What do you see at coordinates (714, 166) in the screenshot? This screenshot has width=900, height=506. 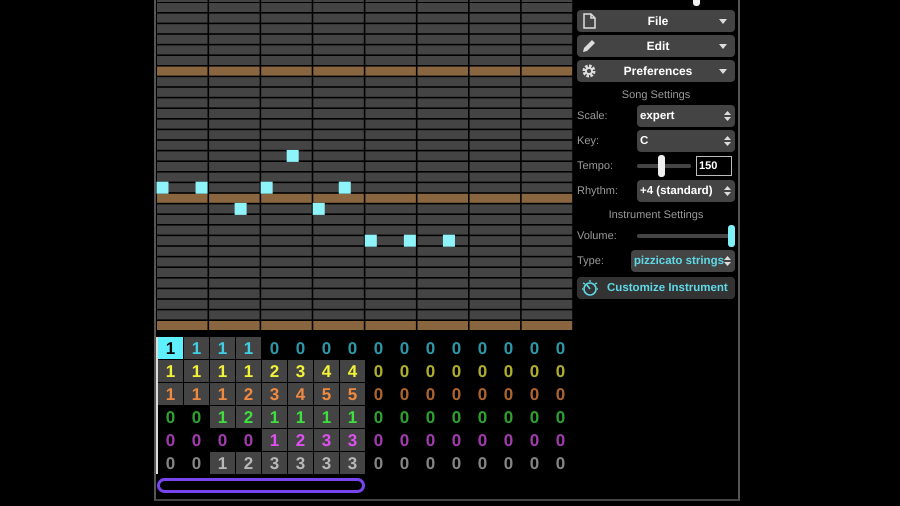 I see `tempo-input: 150` at bounding box center [714, 166].